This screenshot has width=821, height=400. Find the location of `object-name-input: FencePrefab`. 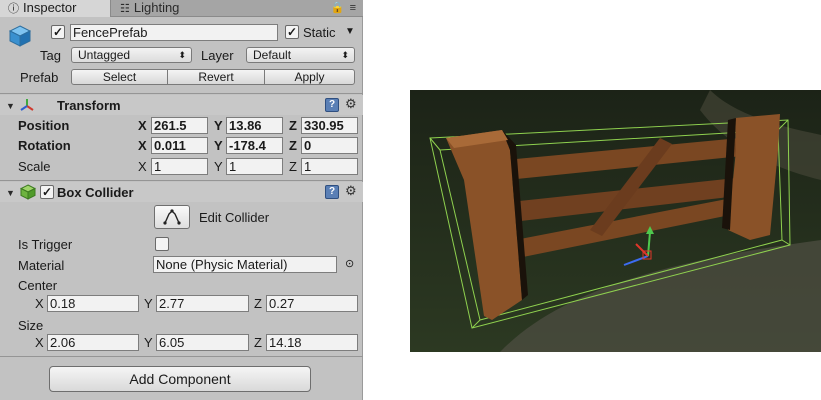

object-name-input: FencePrefab is located at coordinates (174, 32).